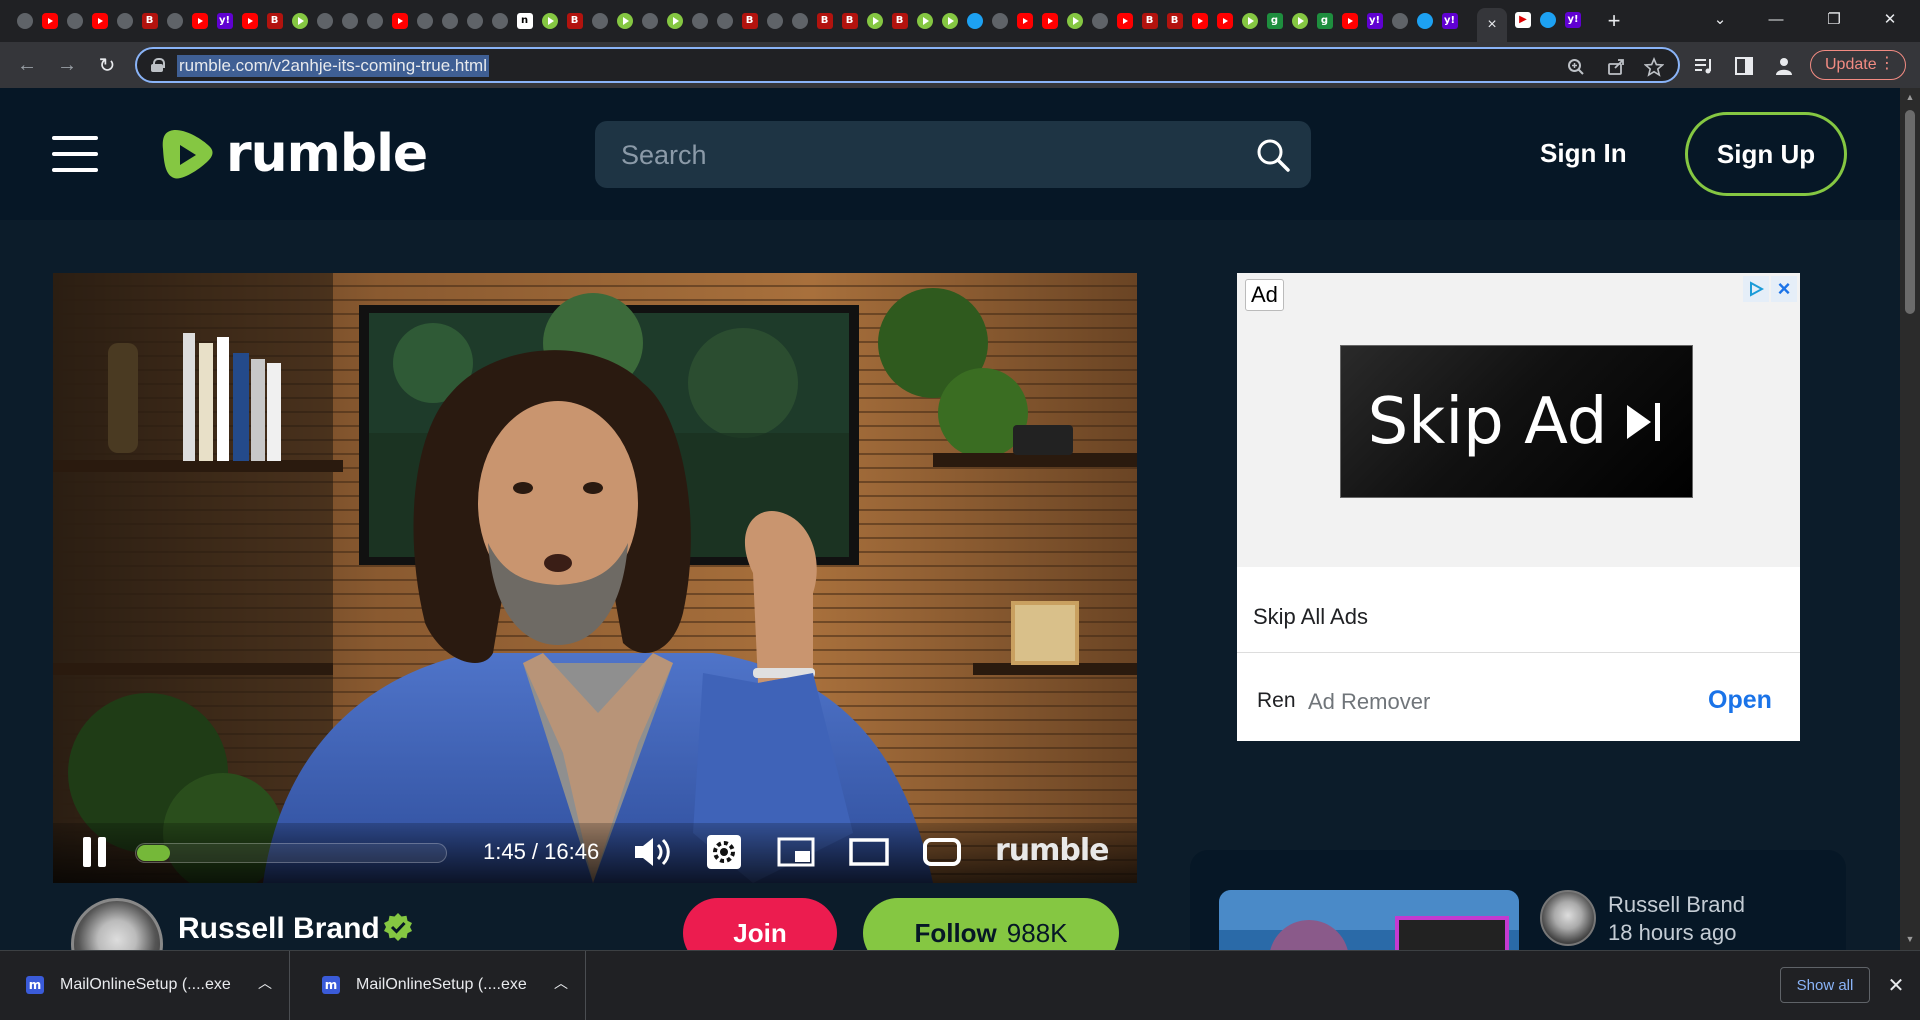 Image resolution: width=1920 pixels, height=1020 pixels. I want to click on settings-gear-icon, so click(724, 852).